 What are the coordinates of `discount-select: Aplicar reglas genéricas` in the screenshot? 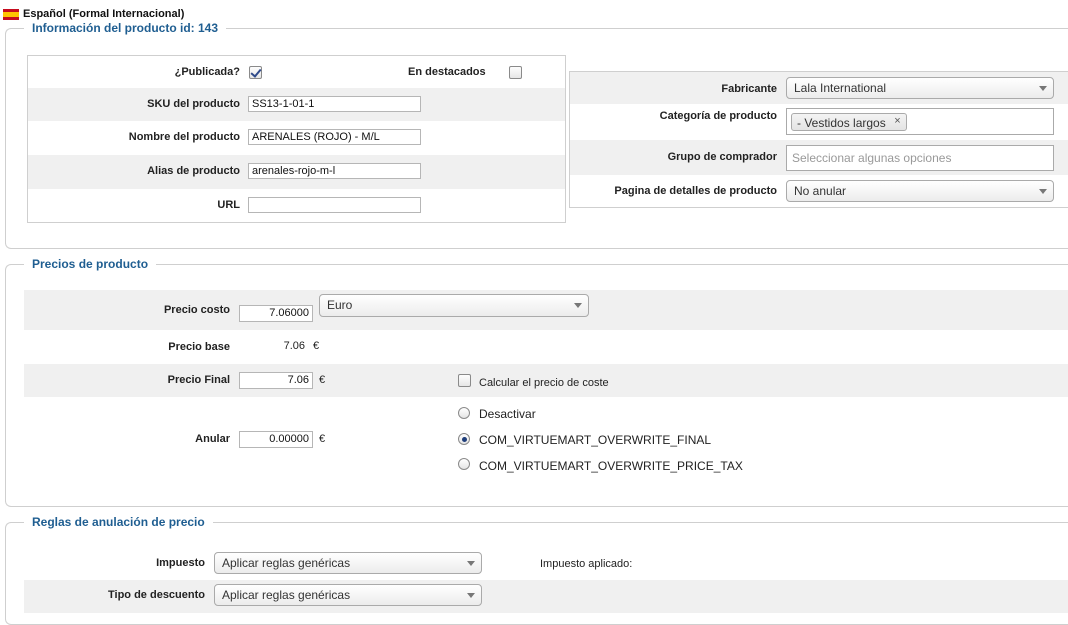 It's located at (348, 595).